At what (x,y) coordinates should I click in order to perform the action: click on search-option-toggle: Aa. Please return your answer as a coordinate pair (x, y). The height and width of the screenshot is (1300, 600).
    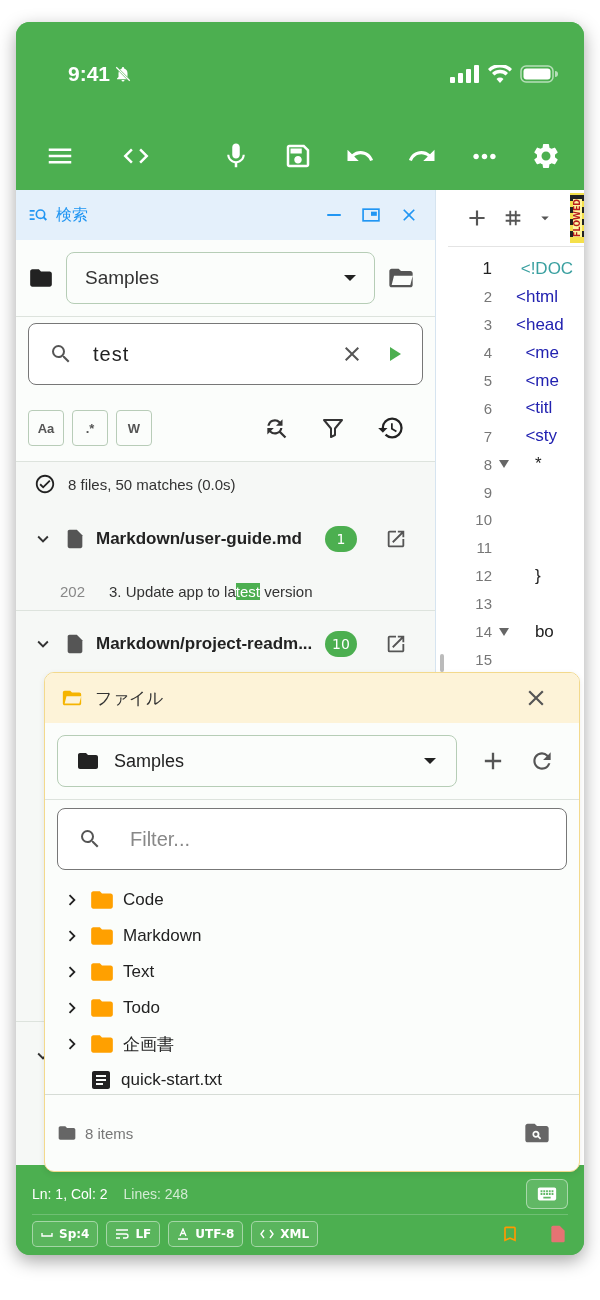
    Looking at the image, I should click on (46, 428).